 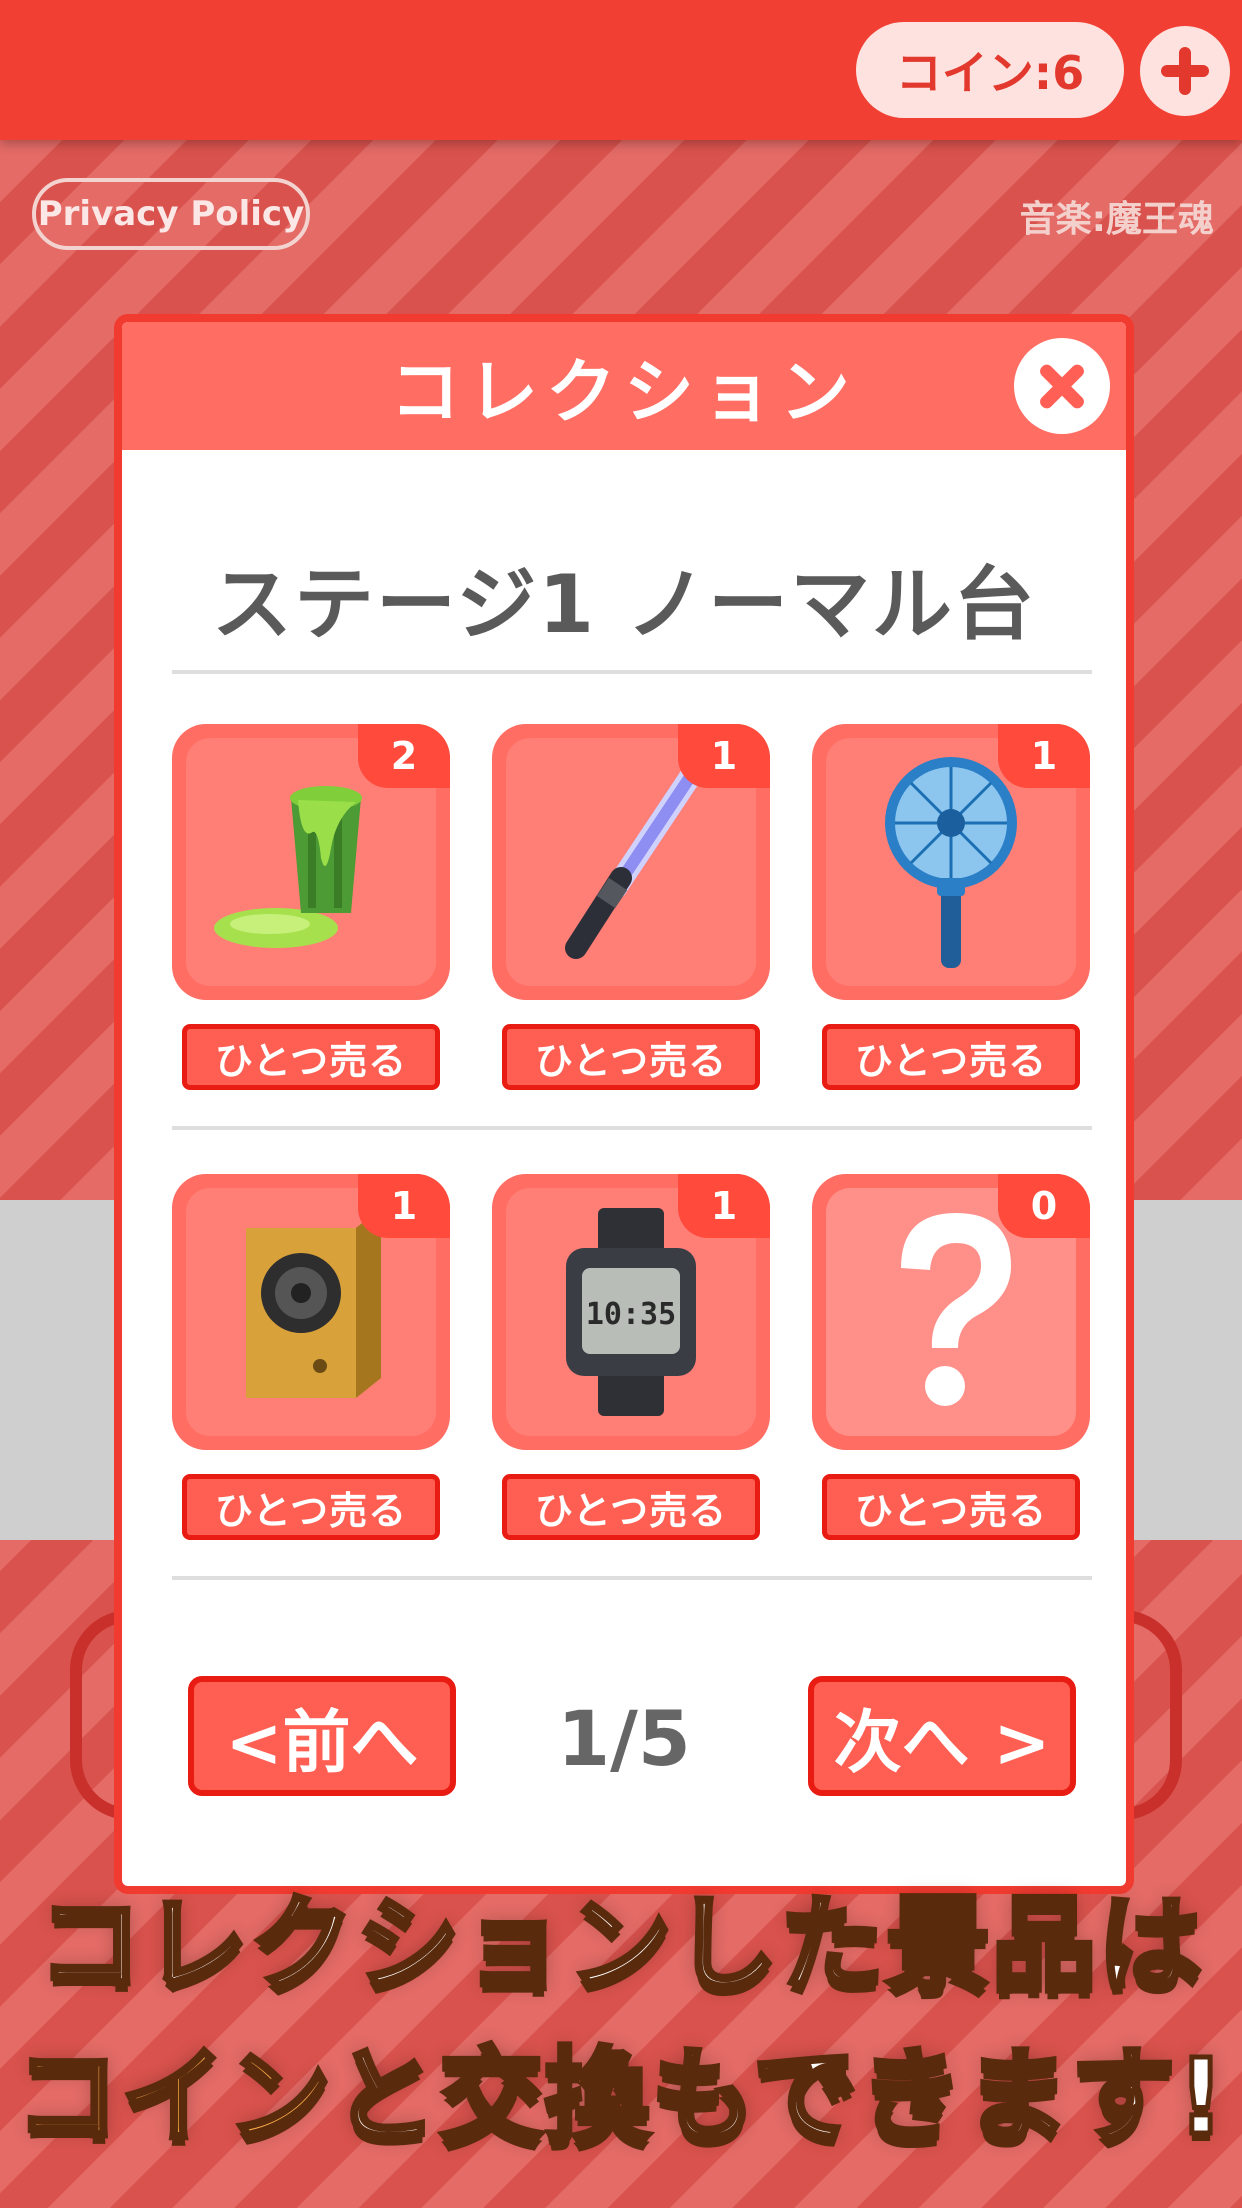 I want to click on watch-time: 10:35, so click(x=631, y=1314).